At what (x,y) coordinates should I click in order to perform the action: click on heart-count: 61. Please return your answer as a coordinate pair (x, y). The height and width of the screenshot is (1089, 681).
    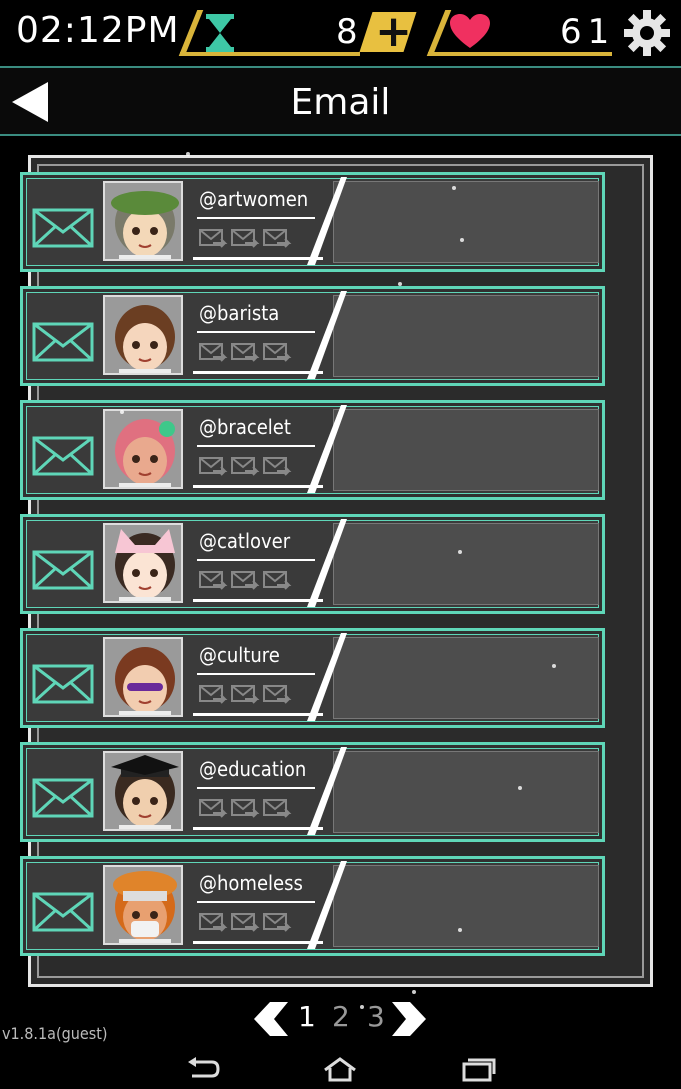
    Looking at the image, I should click on (588, 32).